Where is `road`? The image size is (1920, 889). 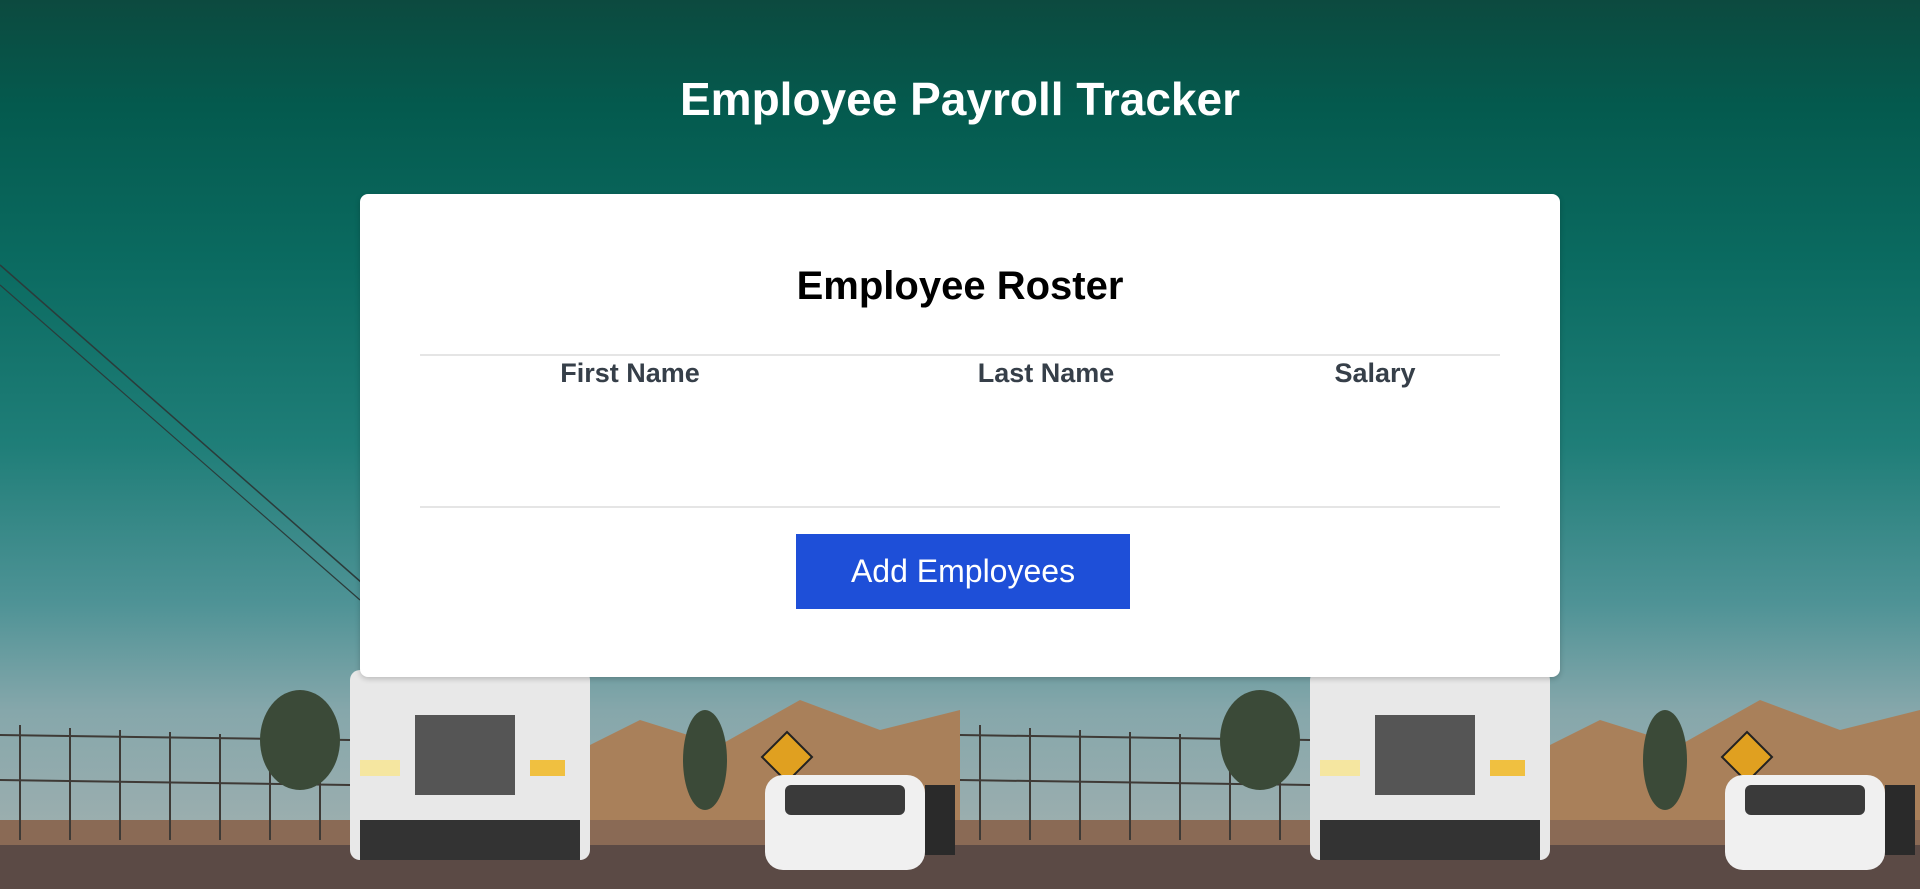
road is located at coordinates (960, 867).